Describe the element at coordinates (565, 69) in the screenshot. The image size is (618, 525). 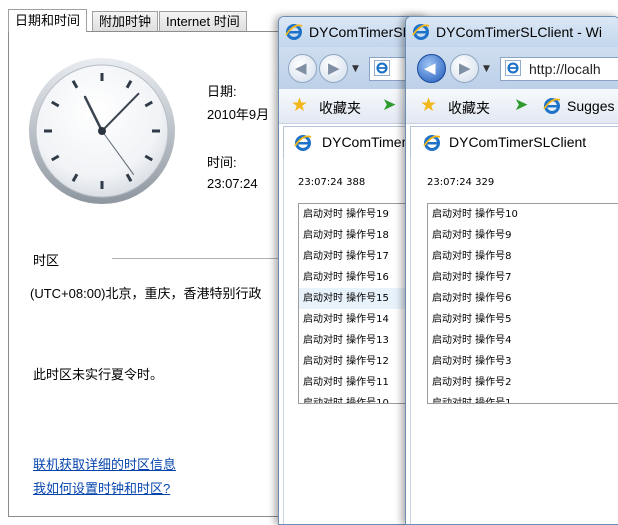
I see `ie2-address-text: http://localh` at that location.